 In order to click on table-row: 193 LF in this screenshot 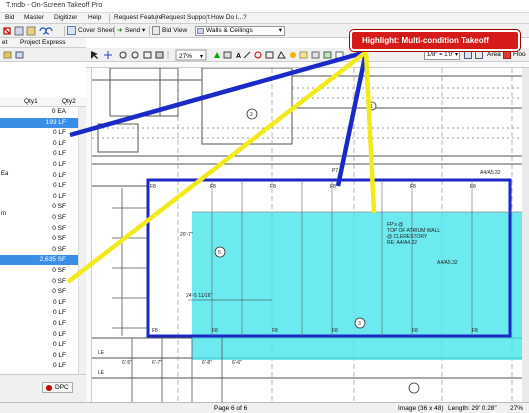, I will do `click(43, 122)`.